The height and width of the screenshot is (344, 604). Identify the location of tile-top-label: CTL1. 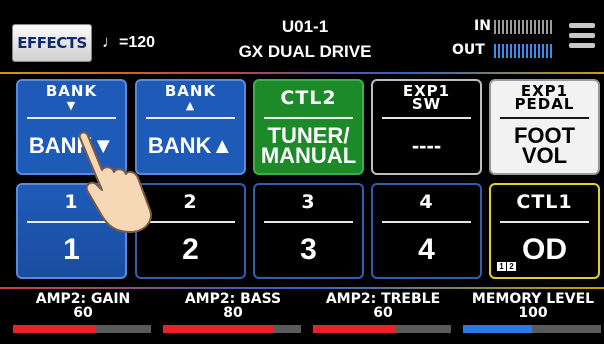
(544, 201).